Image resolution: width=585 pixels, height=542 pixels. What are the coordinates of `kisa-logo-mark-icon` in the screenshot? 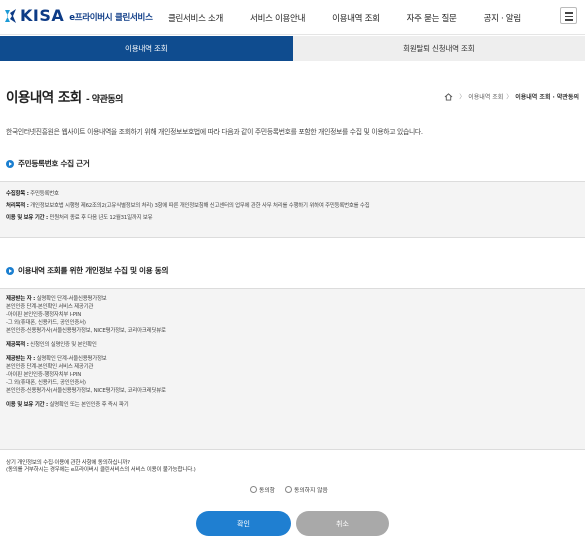 It's located at (10, 16).